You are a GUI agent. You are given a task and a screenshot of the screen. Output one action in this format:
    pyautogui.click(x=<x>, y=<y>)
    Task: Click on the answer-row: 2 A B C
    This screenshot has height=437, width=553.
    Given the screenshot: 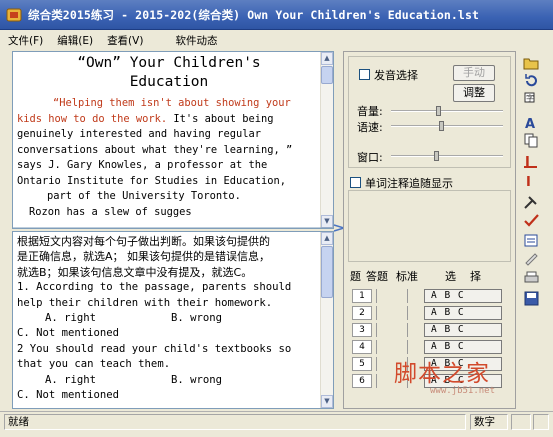 What is the action you would take?
    pyautogui.click(x=429, y=312)
    